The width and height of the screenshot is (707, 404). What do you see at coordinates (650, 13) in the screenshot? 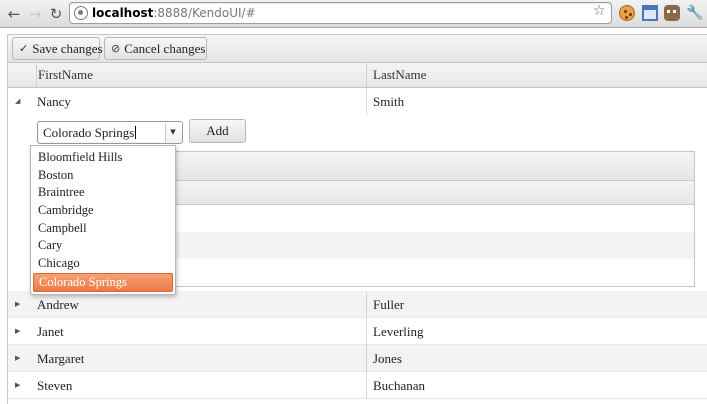
I see `window-extension-icon` at bounding box center [650, 13].